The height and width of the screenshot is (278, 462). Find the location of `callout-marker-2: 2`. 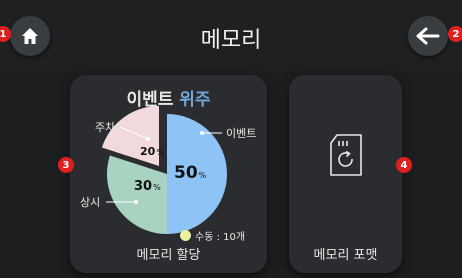

callout-marker-2: 2 is located at coordinates (455, 34).